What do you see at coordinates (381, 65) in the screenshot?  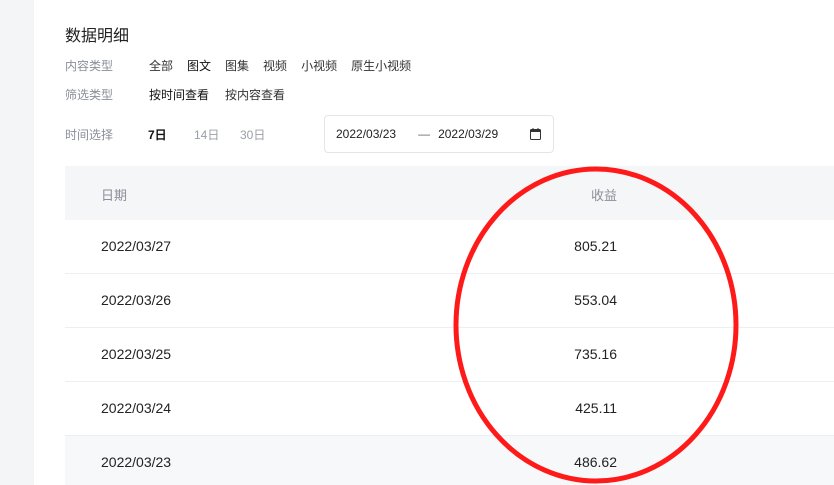 I see `content-type-option-native-short-video: 原生小视频` at bounding box center [381, 65].